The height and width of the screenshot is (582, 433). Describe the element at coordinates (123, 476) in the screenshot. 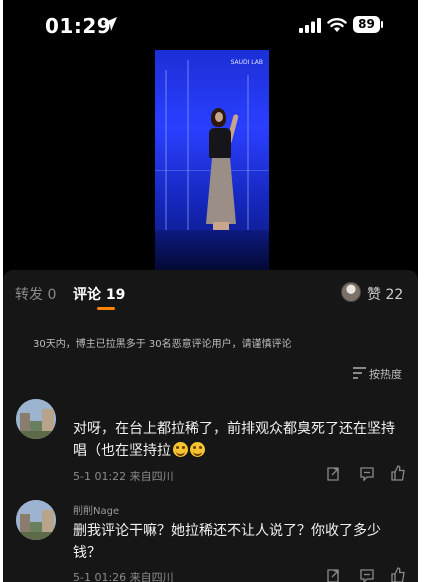

I see `comment-meta: 5-1 01:22 来自四川` at that location.